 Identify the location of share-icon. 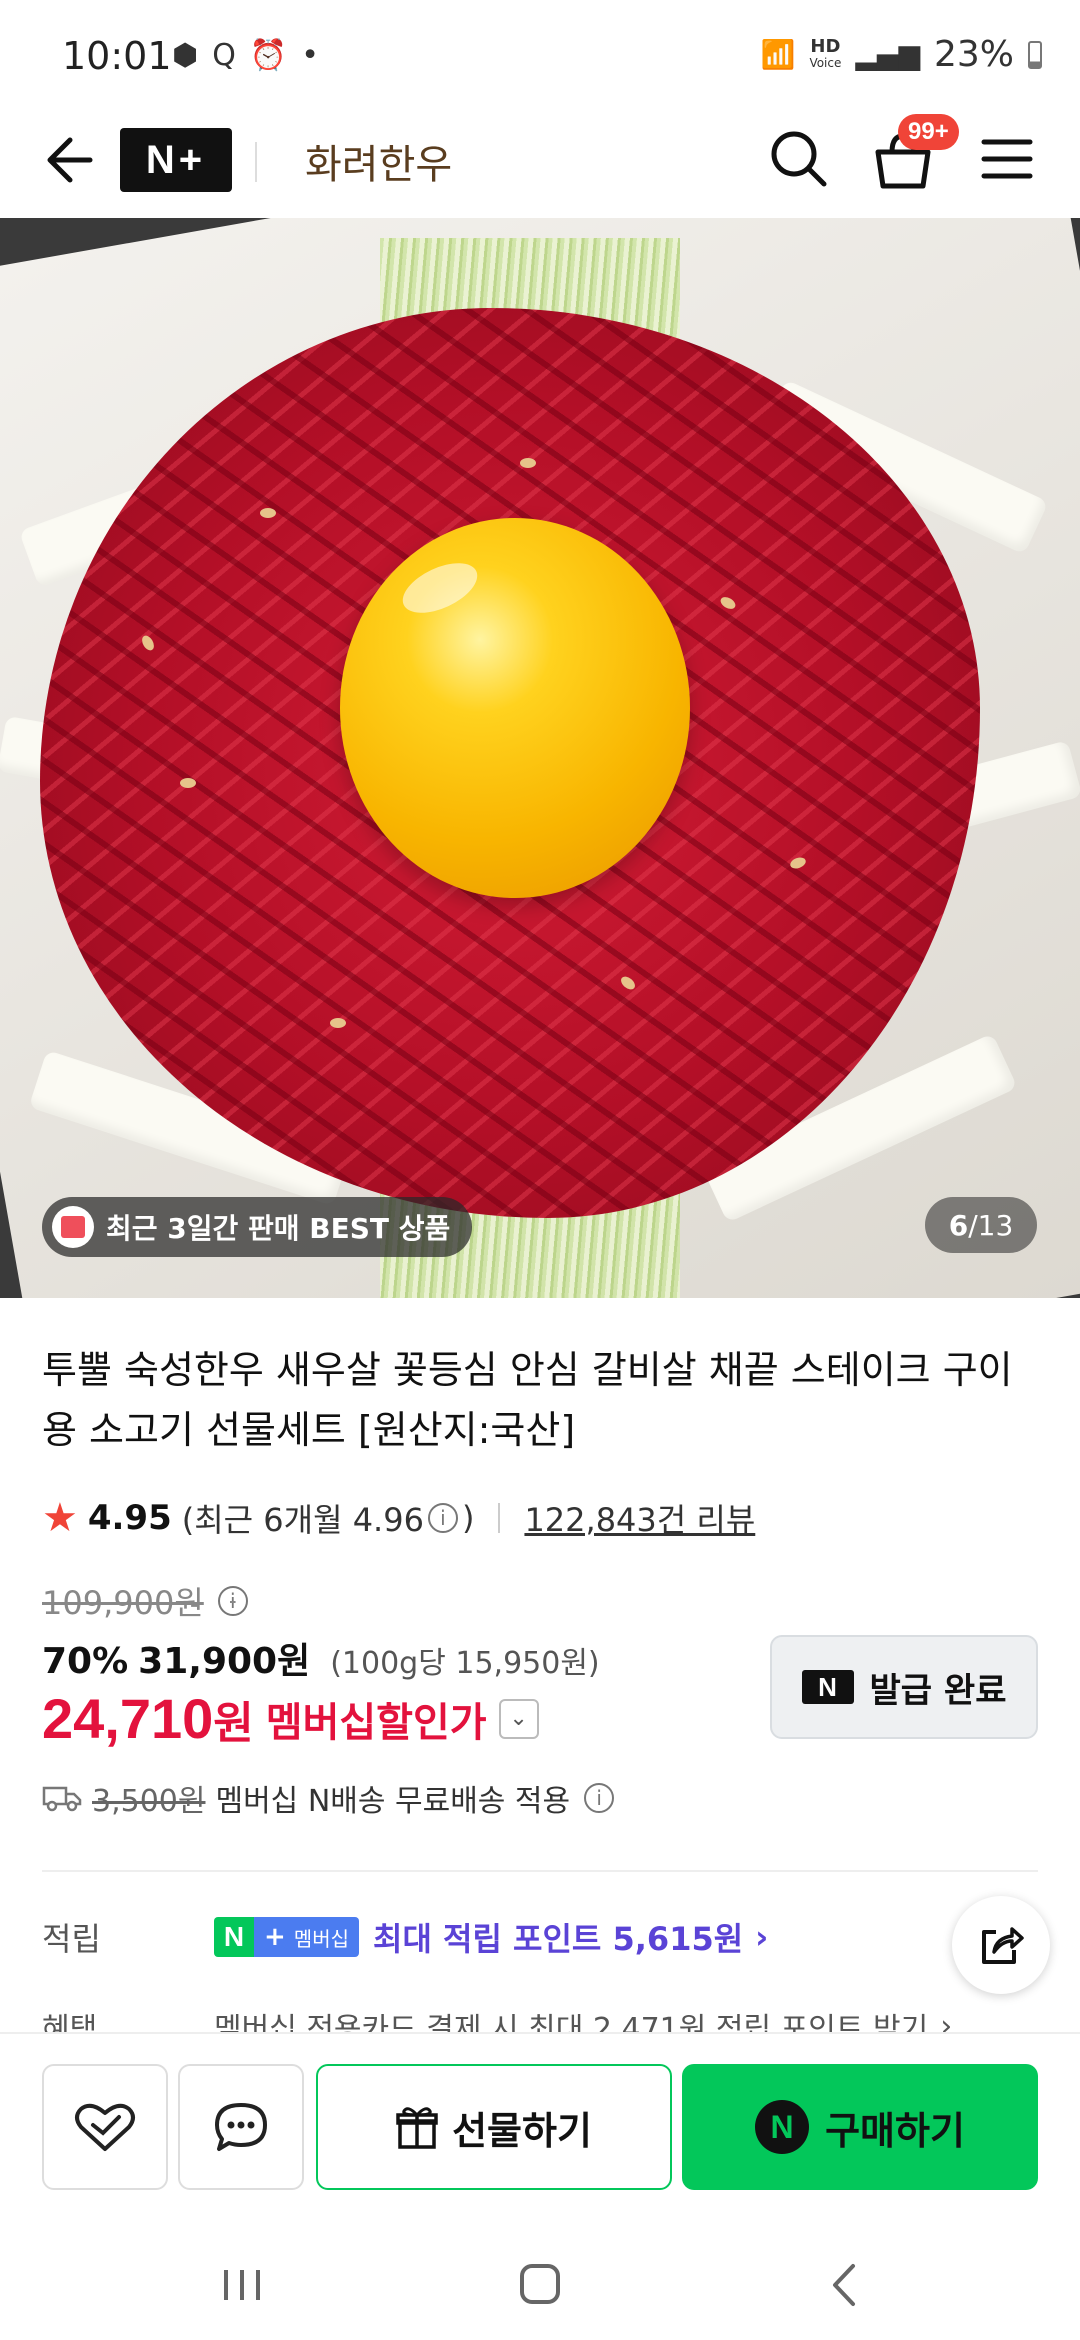
(1003, 1945).